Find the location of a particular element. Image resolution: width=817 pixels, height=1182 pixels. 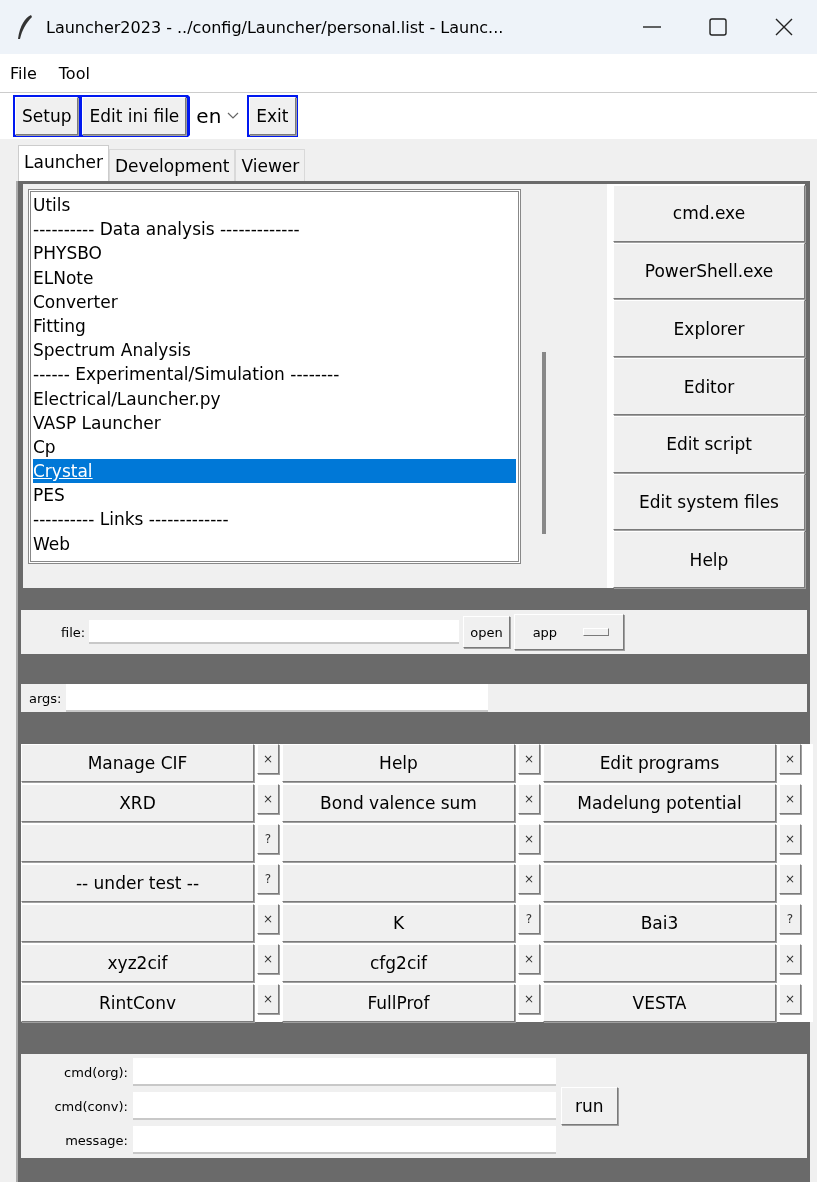

side-button: PowerShell.exe is located at coordinates (709, 271).